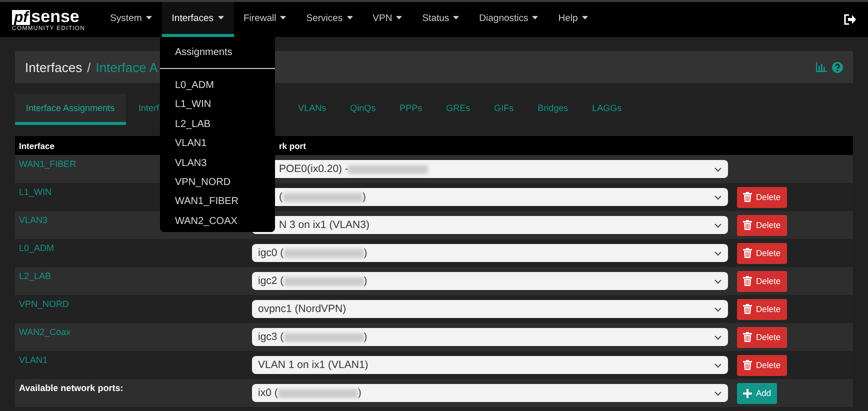 Image resolution: width=868 pixels, height=411 pixels. I want to click on interface-link: WAN1_FIBER, so click(47, 164).